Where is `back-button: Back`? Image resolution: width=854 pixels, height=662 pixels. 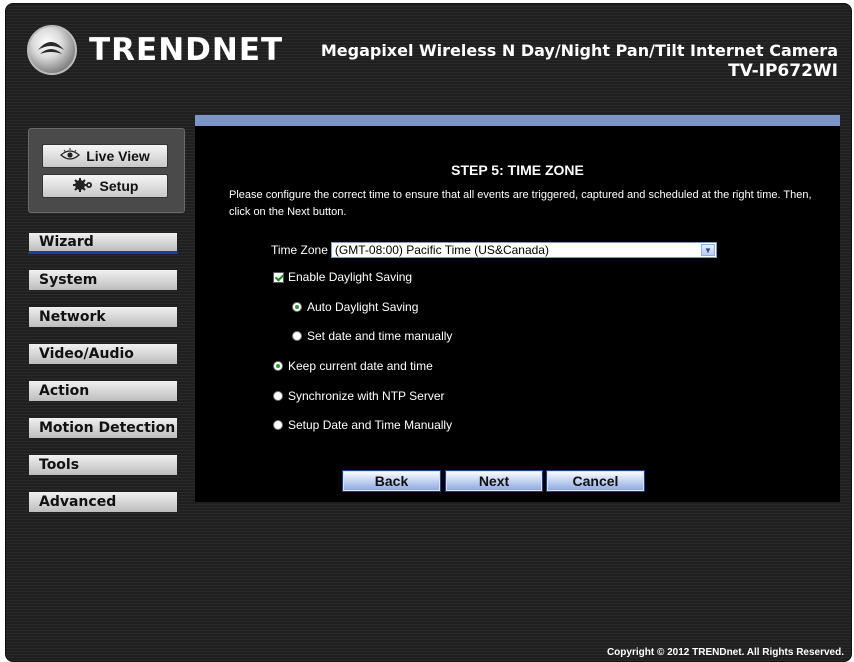 back-button: Back is located at coordinates (391, 481).